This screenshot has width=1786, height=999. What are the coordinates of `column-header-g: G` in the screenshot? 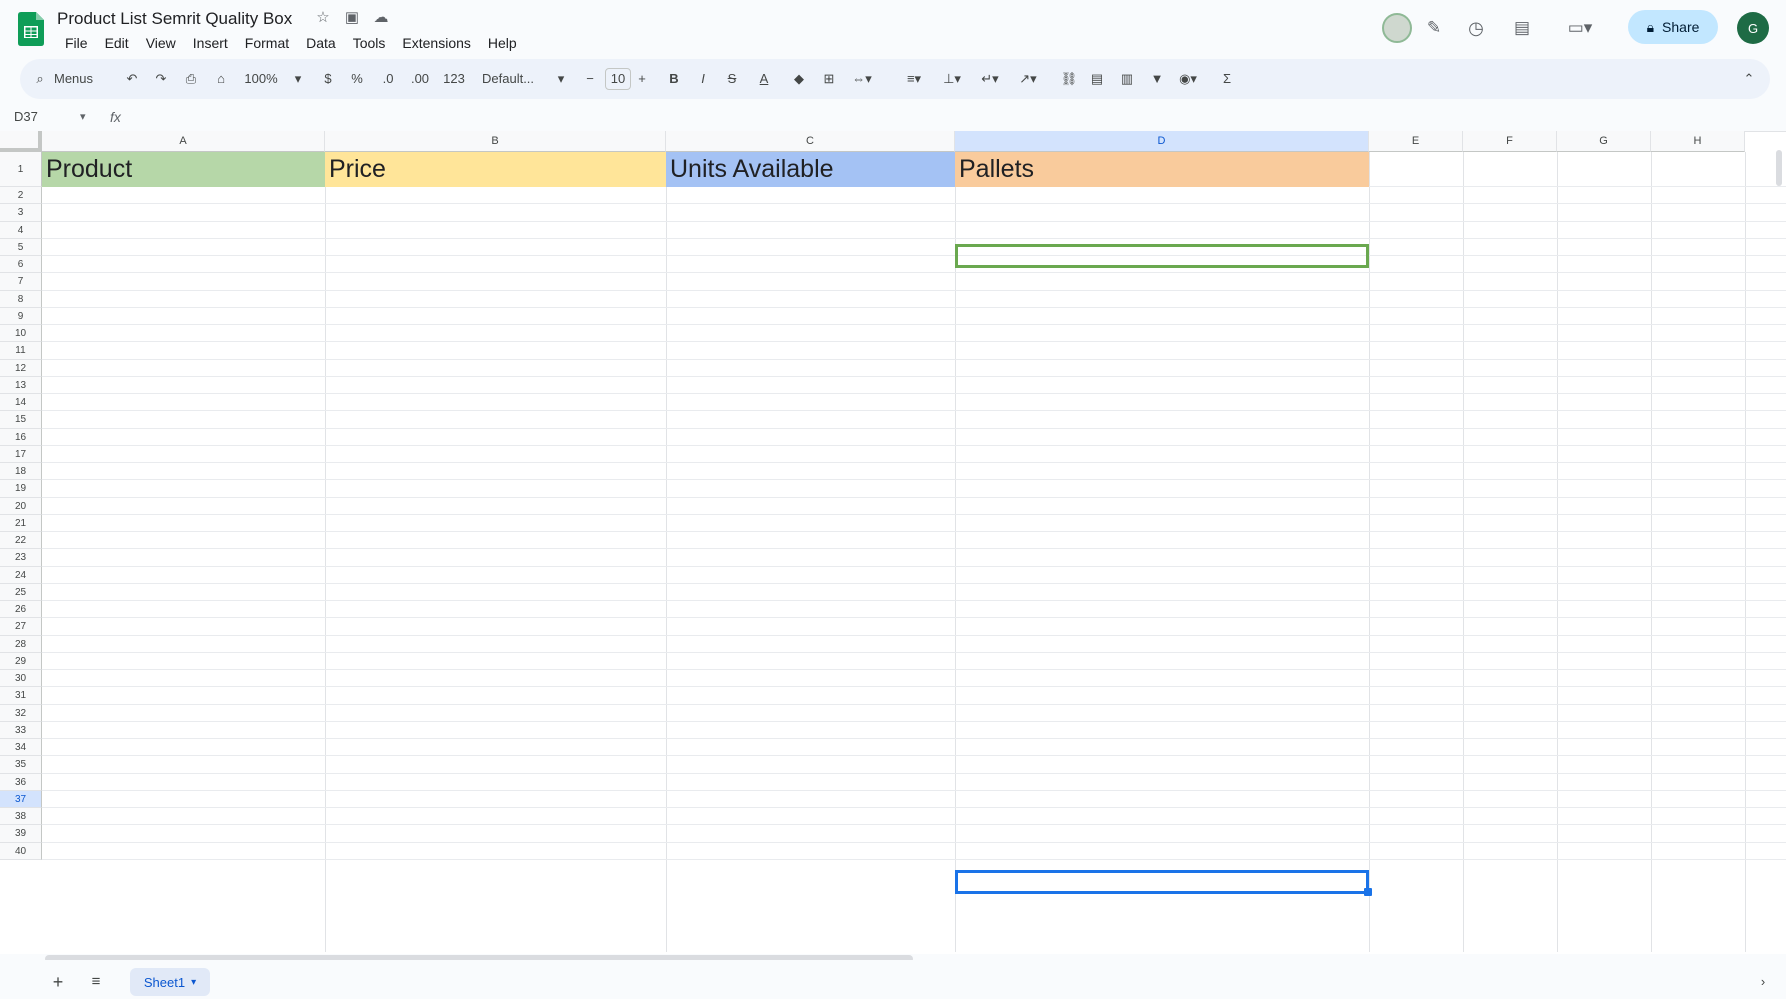 It's located at (1604, 141).